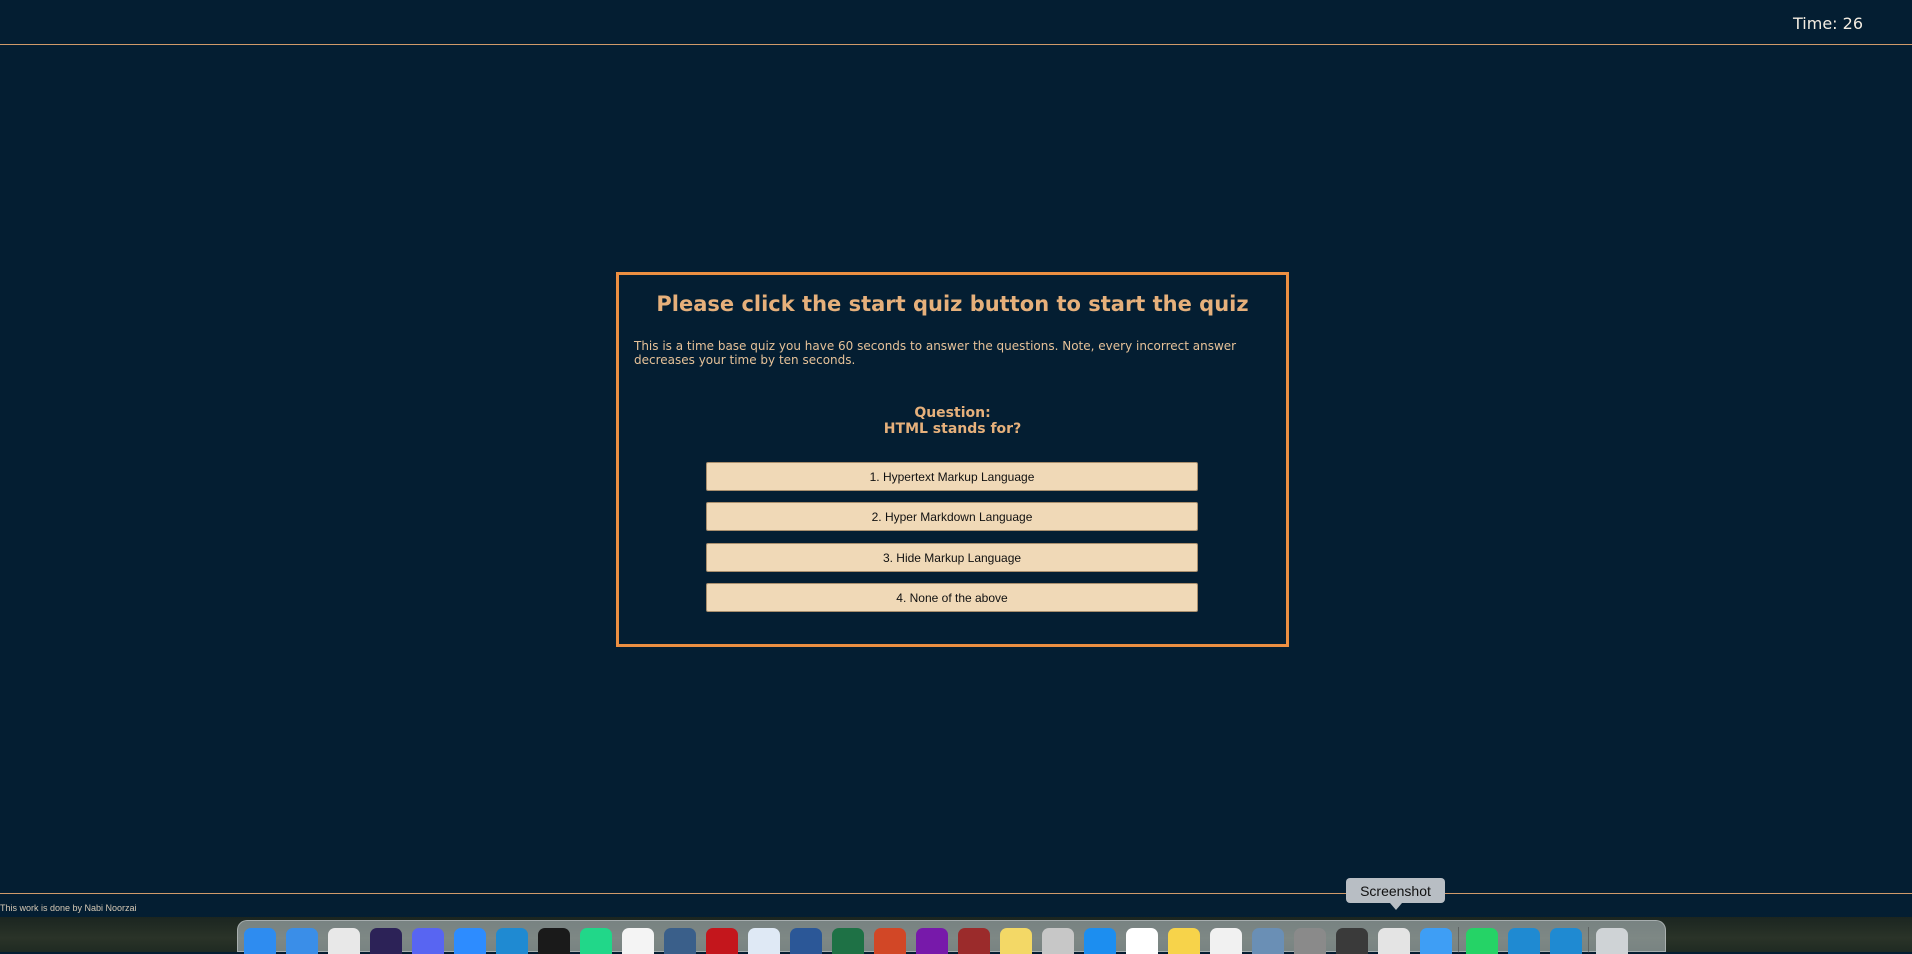 This screenshot has height=954, width=1912. I want to click on eclipse-icon, so click(386, 941).